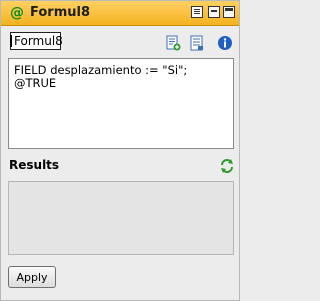 This screenshot has width=320, height=301. What do you see at coordinates (36, 41) in the screenshot?
I see `name-field: Formul8` at bounding box center [36, 41].